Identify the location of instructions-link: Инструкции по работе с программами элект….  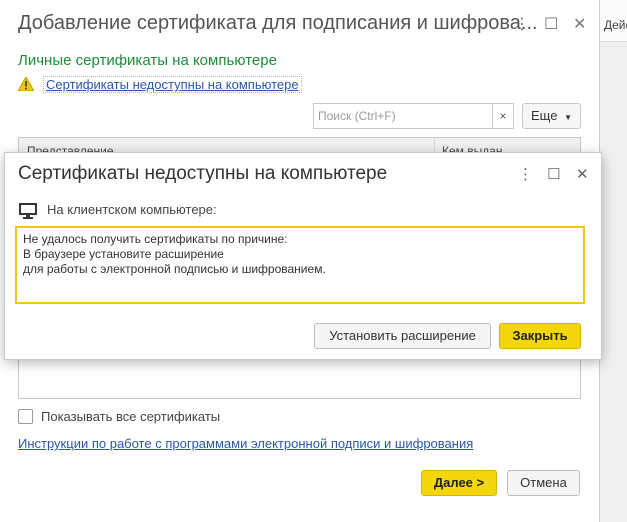
(245, 443).